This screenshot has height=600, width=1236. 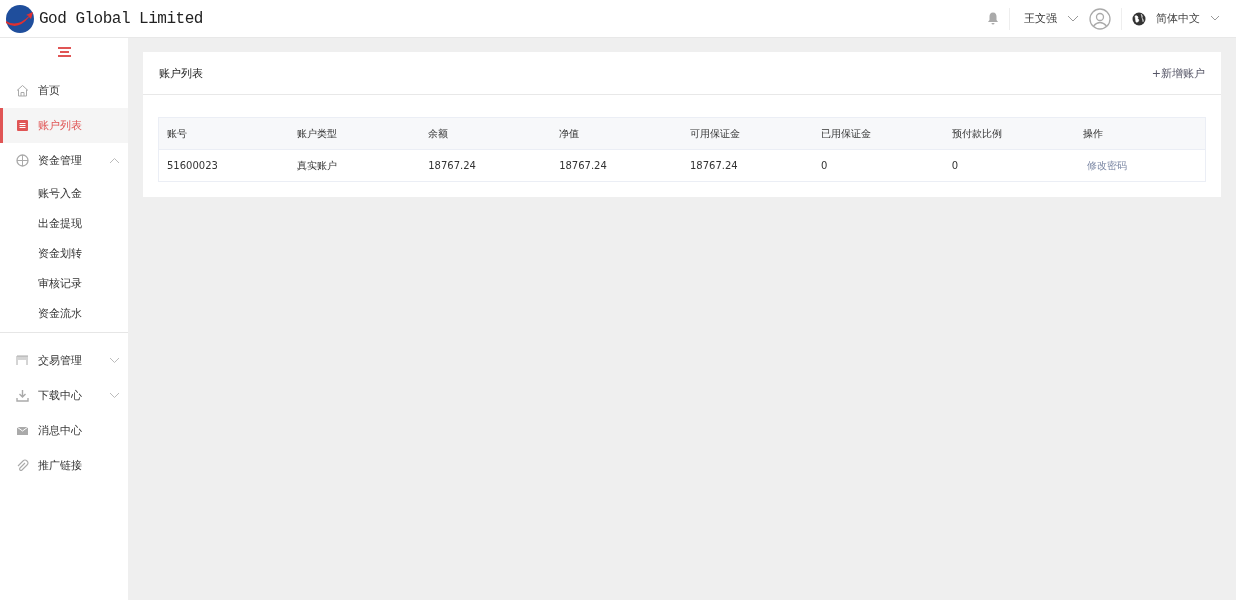 I want to click on add-account-link: +新增账户, so click(x=1178, y=73).